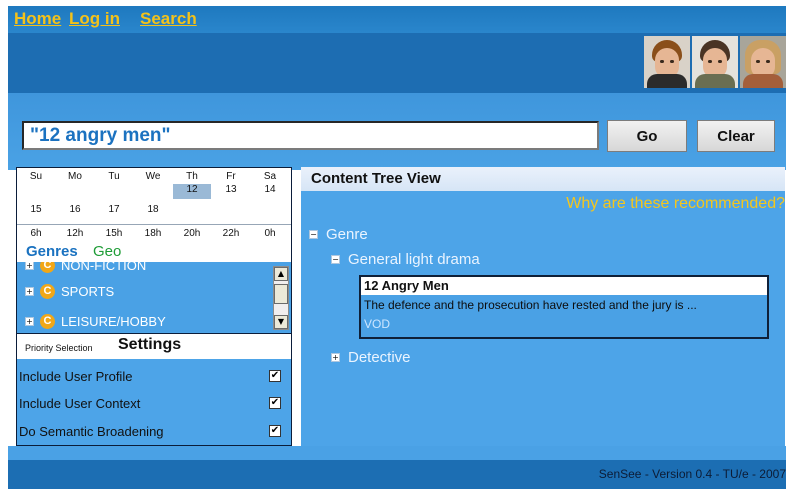 Image resolution: width=786 pixels, height=489 pixels. I want to click on top-navigation: Home Log in Search, so click(397, 19).